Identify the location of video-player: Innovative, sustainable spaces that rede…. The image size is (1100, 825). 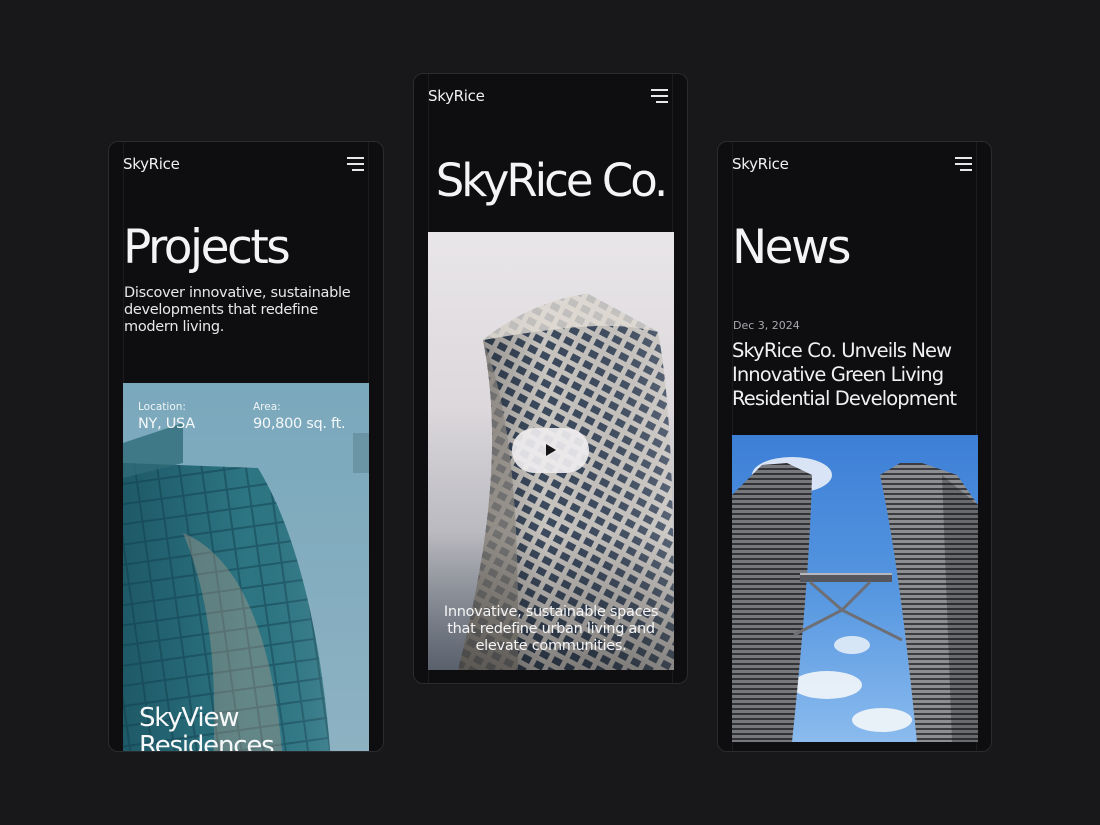
(551, 451).